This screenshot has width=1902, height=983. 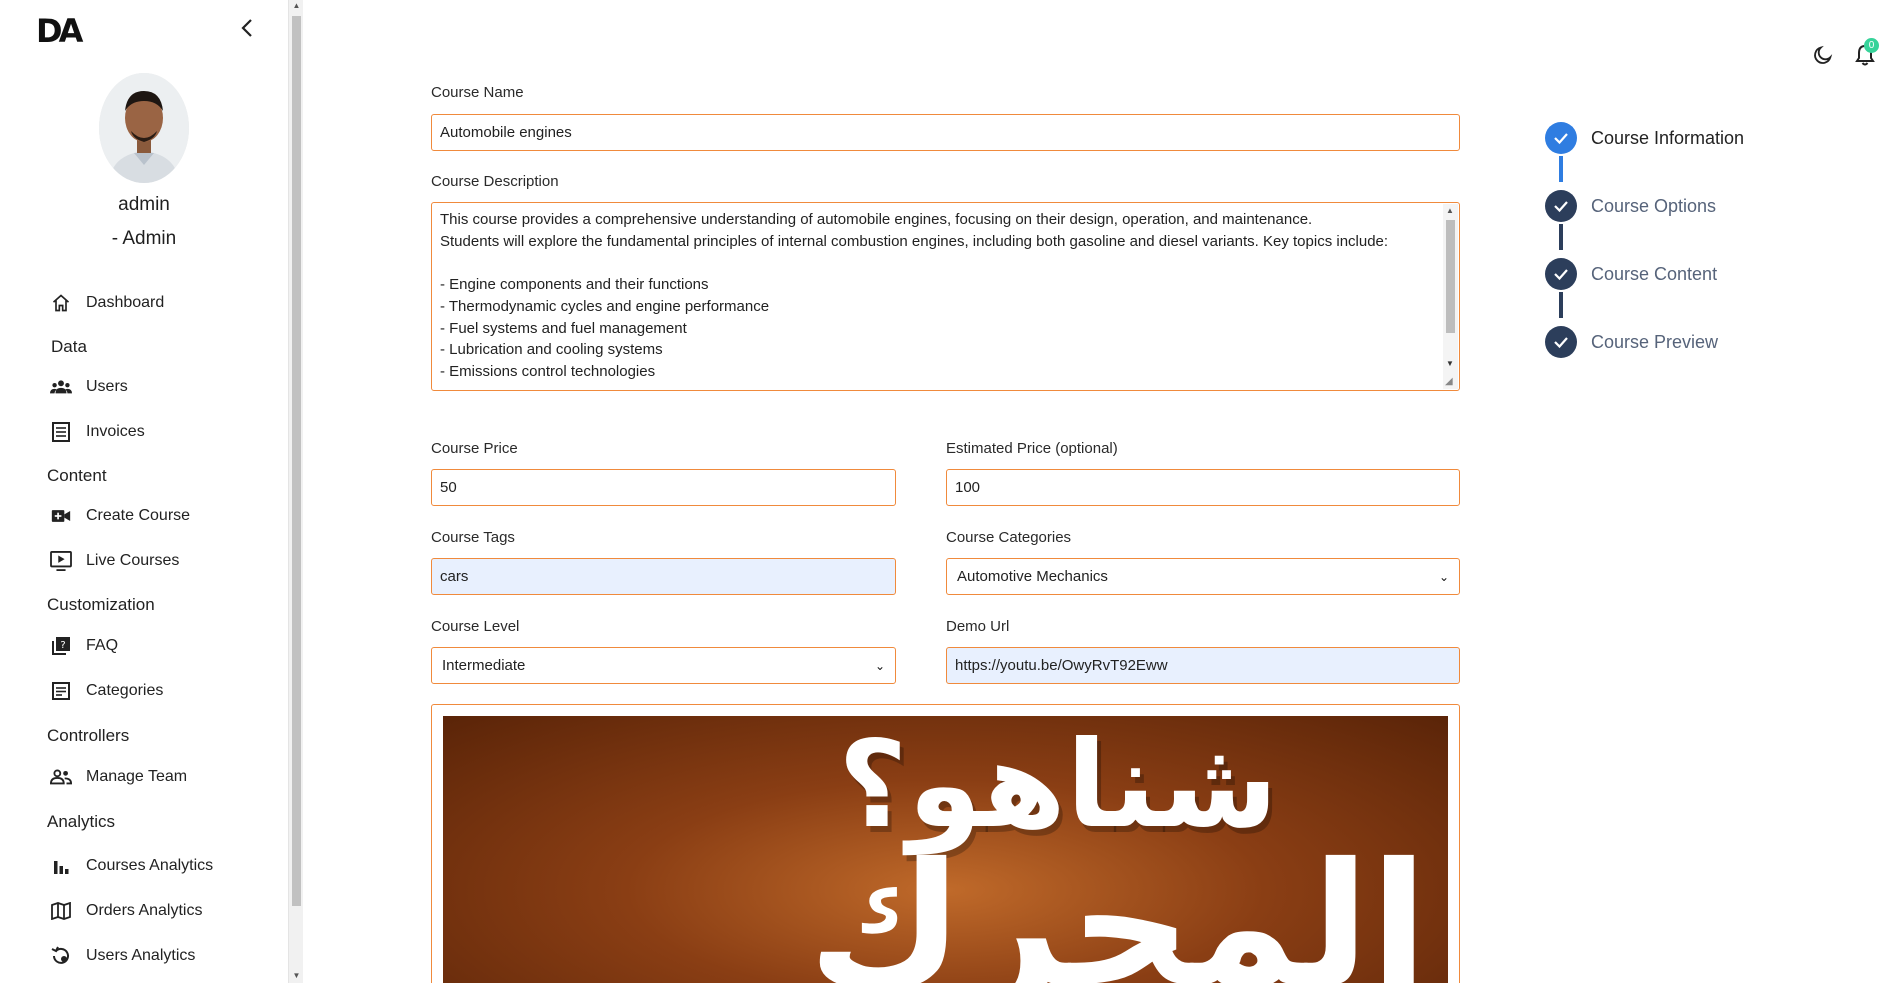 I want to click on avatar-photo, so click(x=144, y=128).